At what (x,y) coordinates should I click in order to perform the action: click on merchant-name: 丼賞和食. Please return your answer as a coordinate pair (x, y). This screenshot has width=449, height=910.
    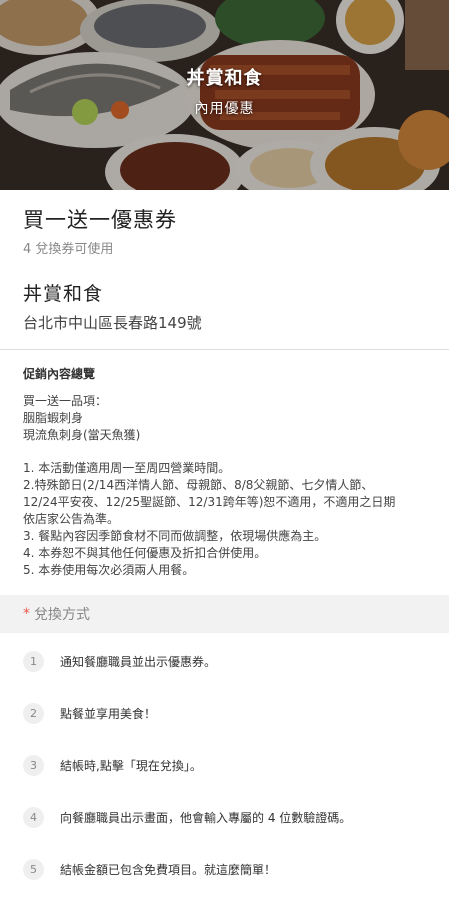
    Looking at the image, I should click on (224, 292).